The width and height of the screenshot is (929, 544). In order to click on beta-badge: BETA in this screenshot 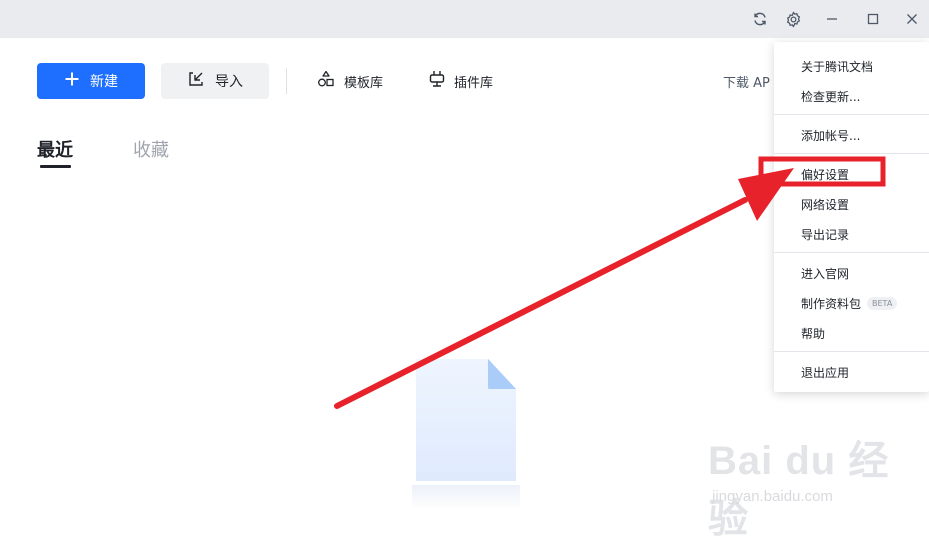, I will do `click(882, 303)`.